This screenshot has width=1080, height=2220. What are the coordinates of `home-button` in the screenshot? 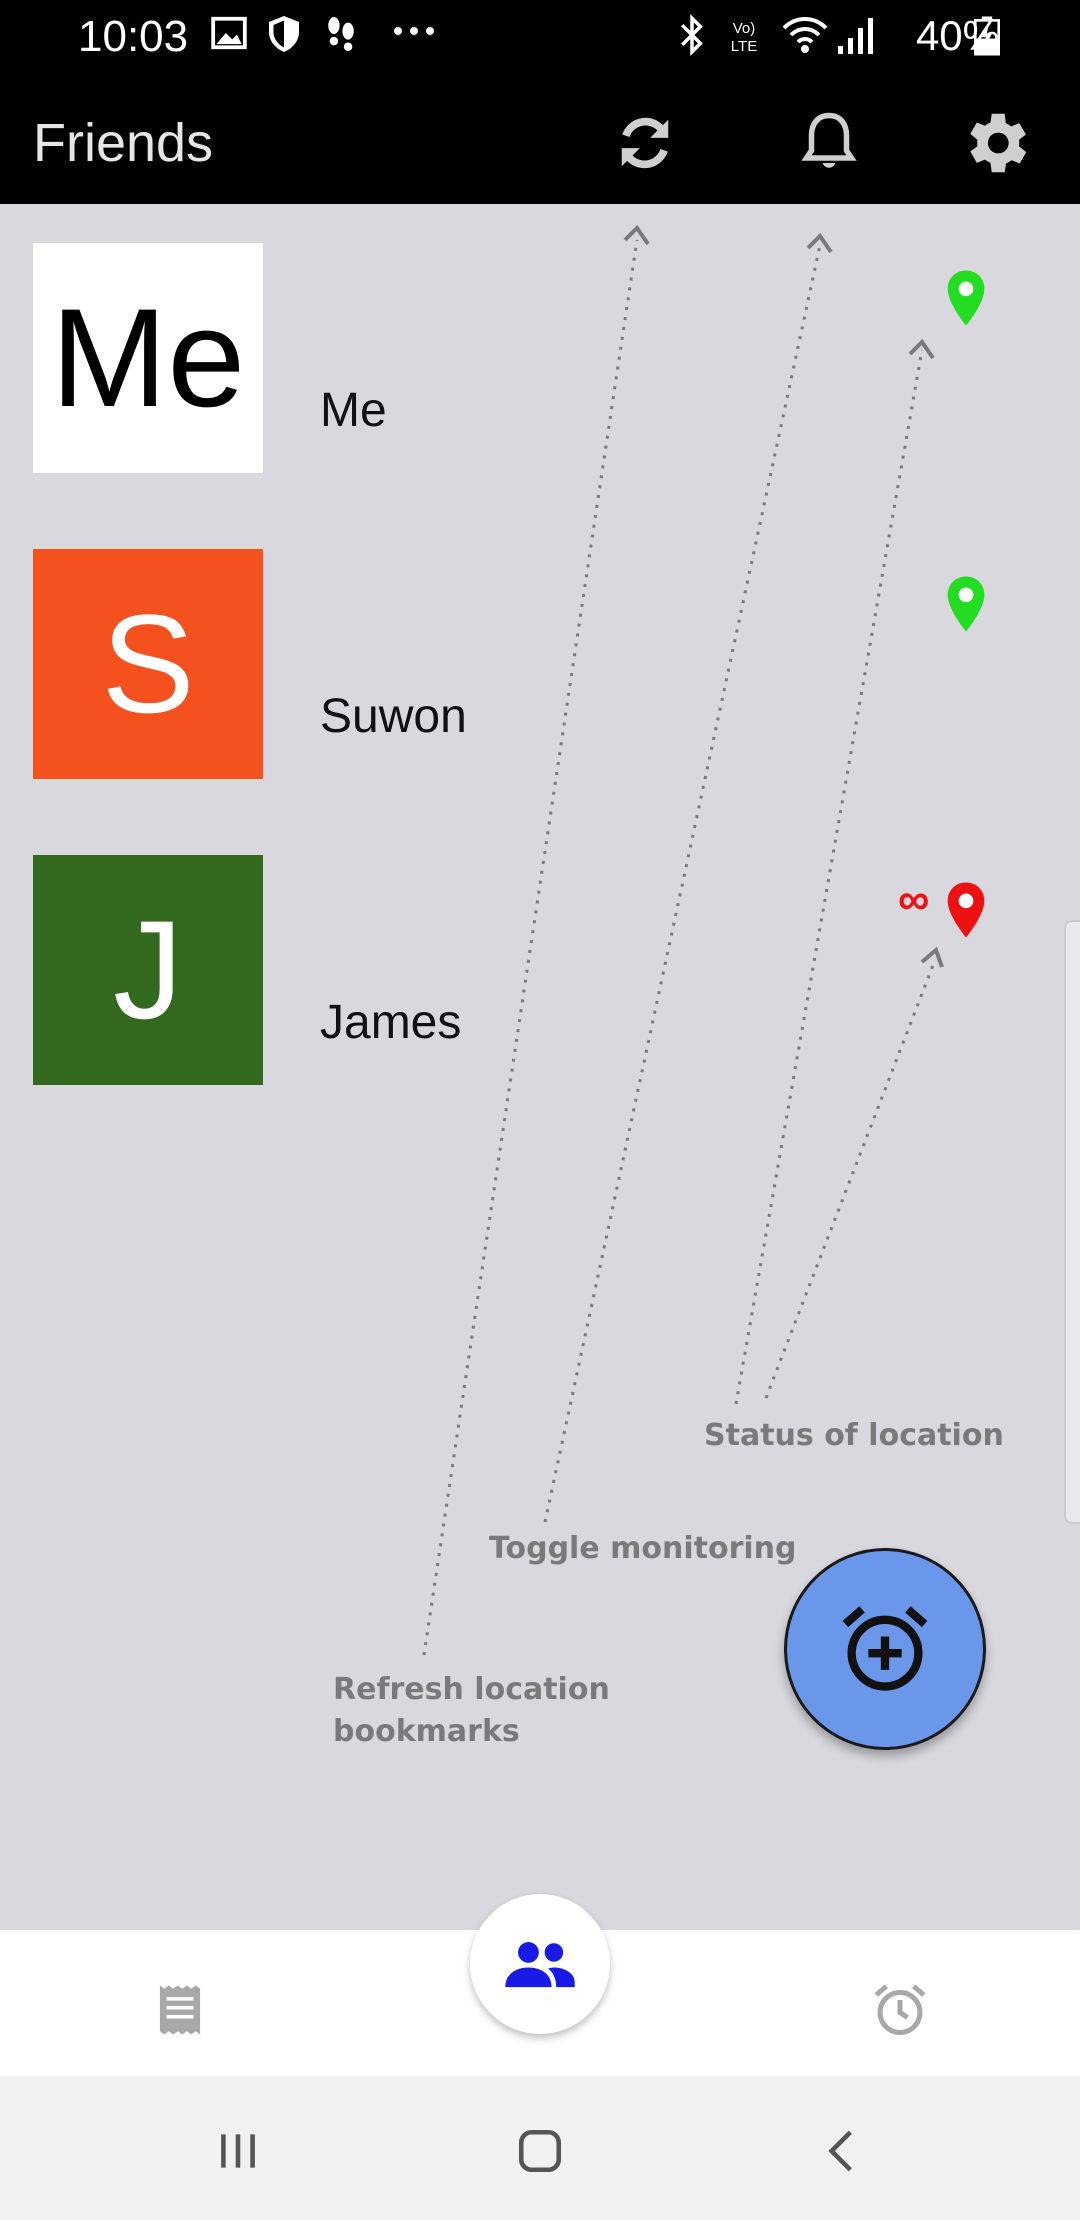 It's located at (540, 2151).